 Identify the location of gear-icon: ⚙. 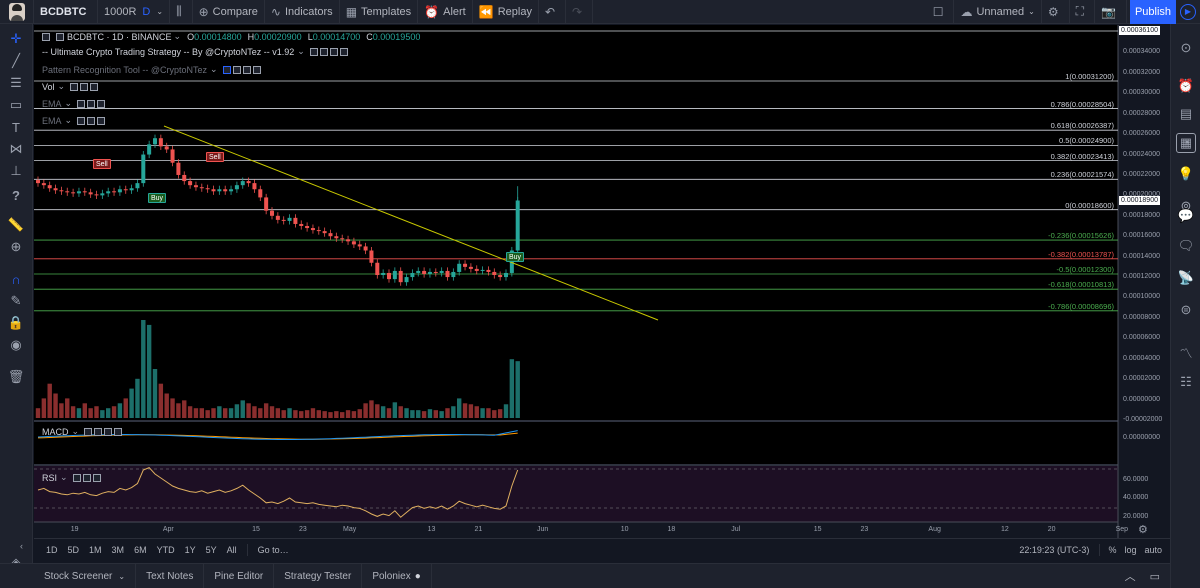
(1143, 529).